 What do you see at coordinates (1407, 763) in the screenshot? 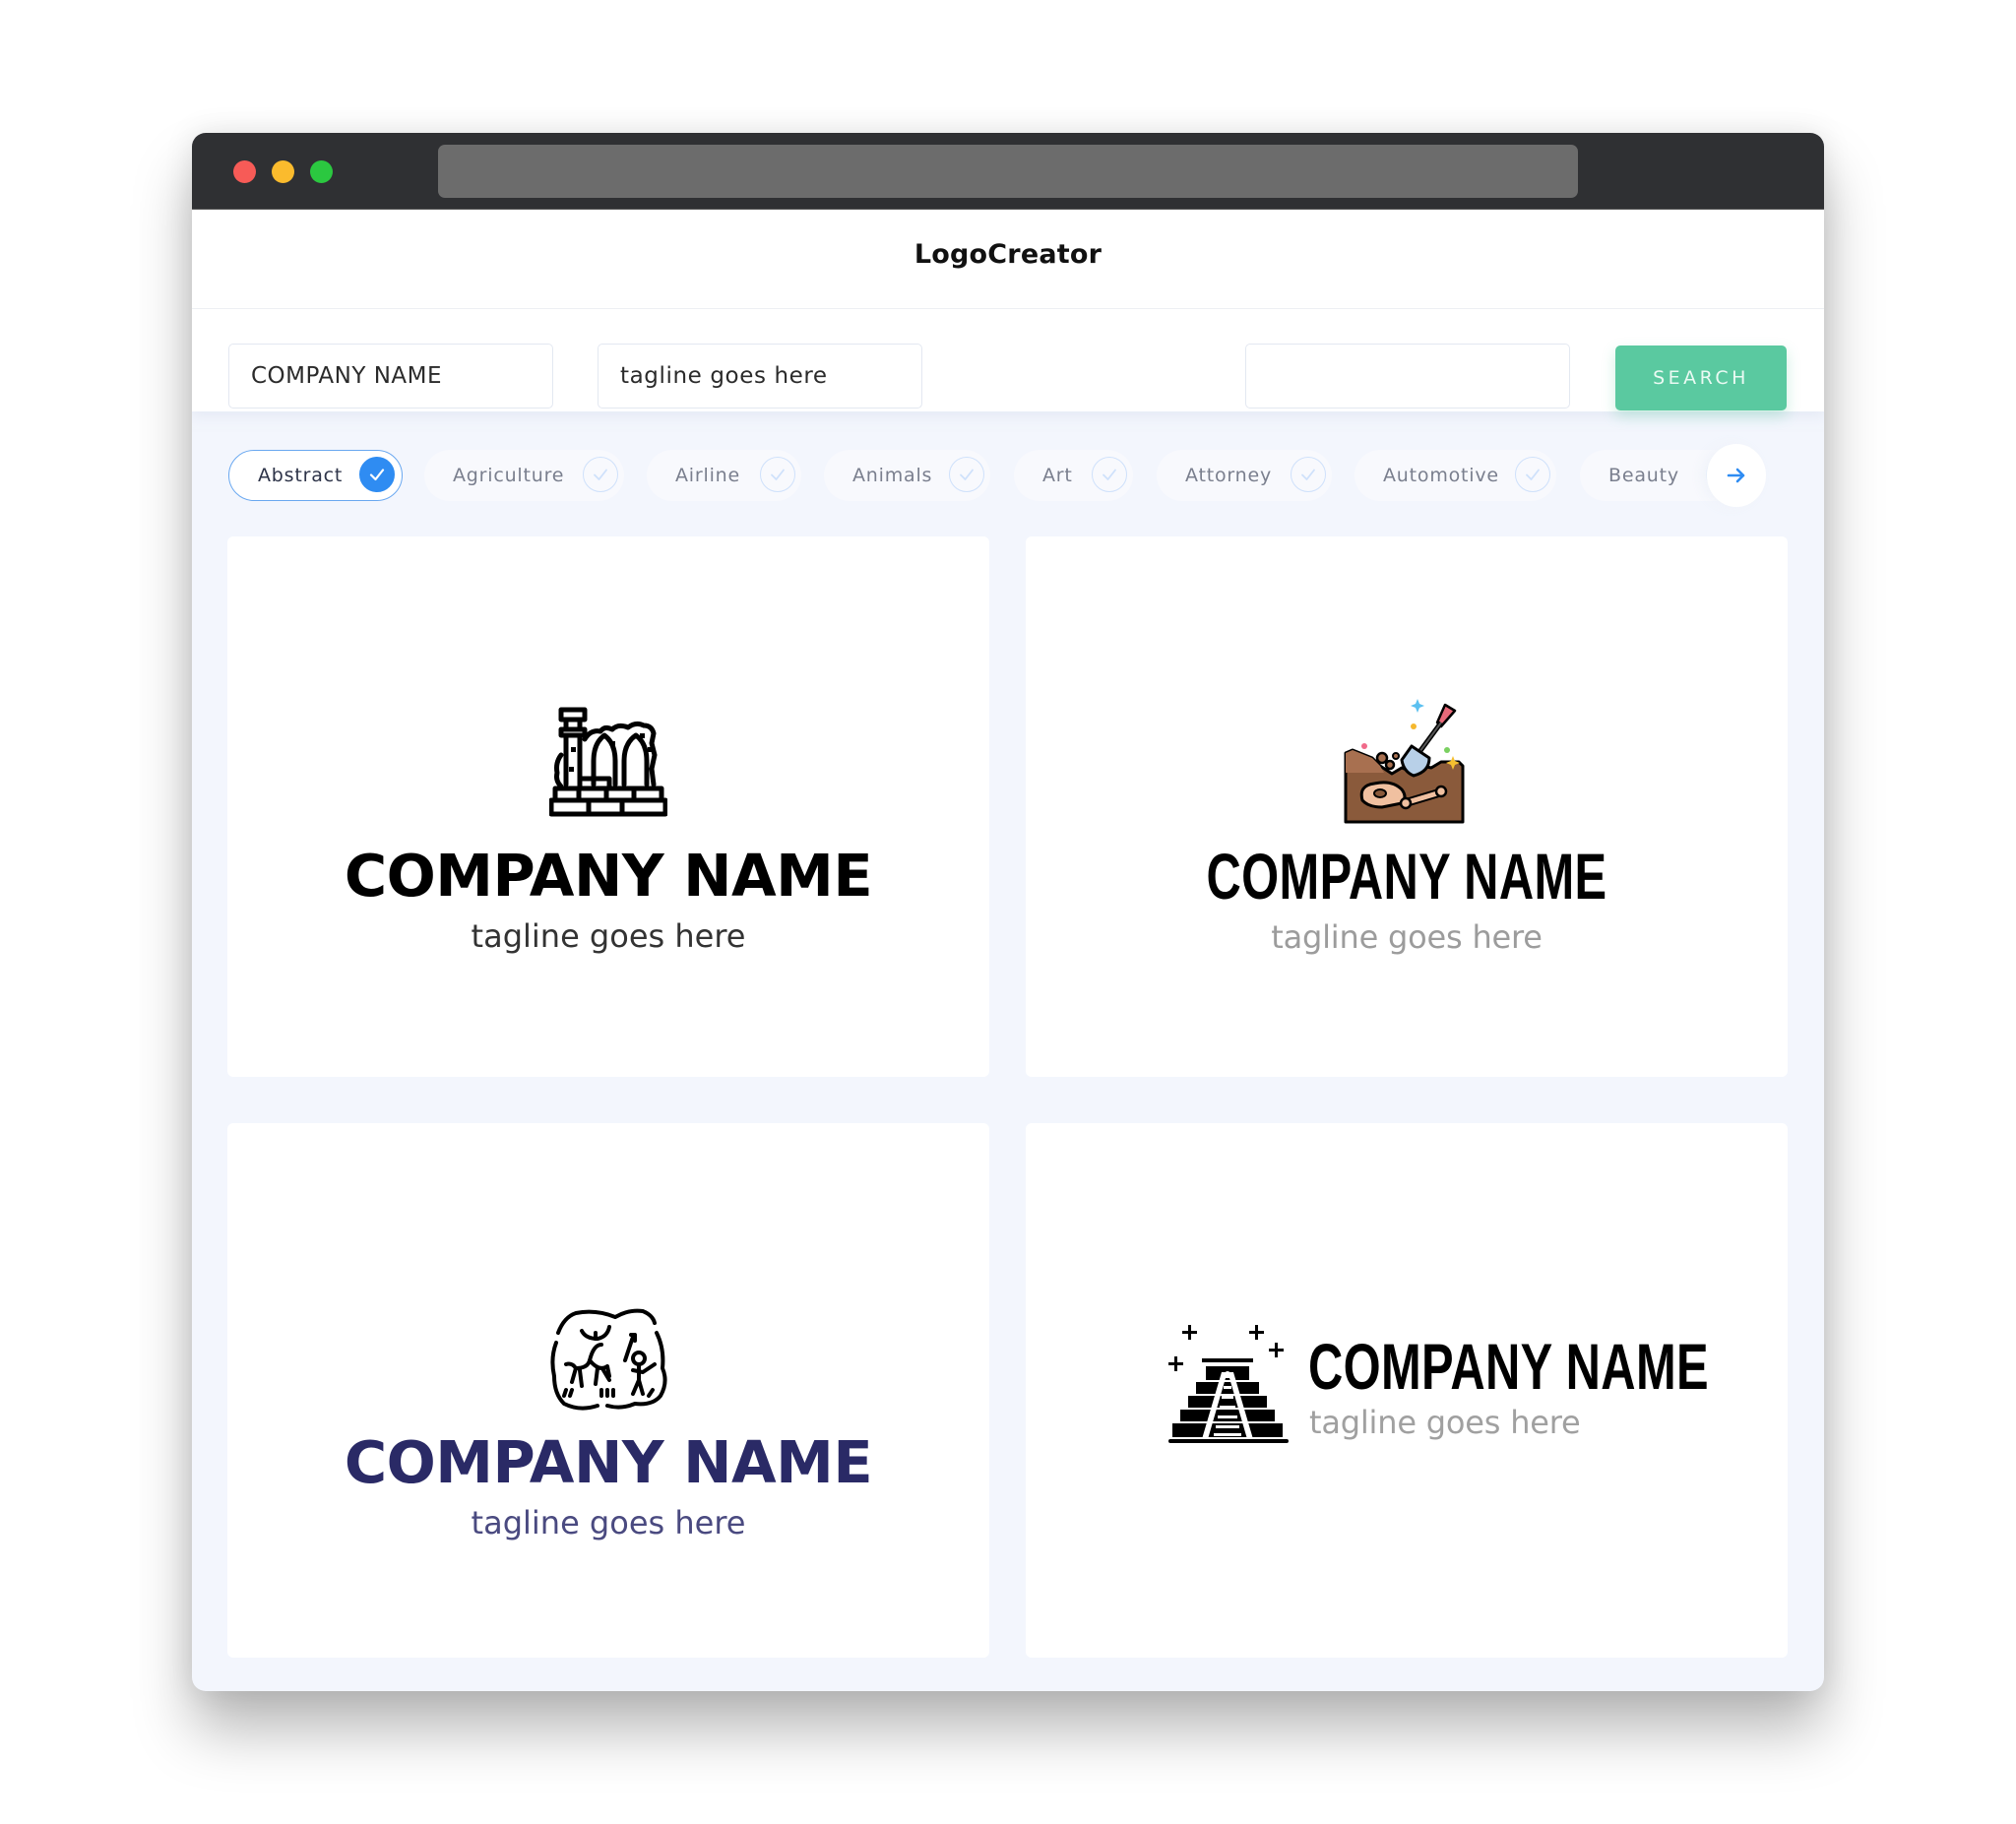
I see `archaeology-dig-icon` at bounding box center [1407, 763].